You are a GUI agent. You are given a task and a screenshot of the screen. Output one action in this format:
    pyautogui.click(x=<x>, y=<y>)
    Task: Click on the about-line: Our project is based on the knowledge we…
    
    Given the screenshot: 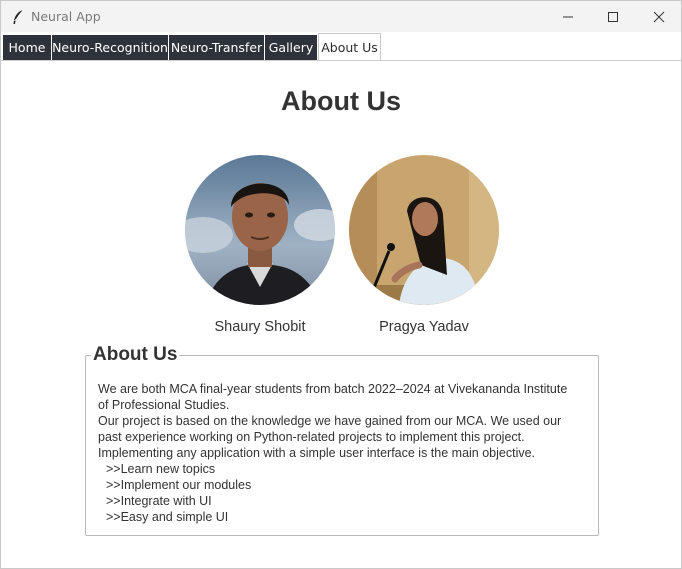 What is the action you would take?
    pyautogui.click(x=330, y=421)
    